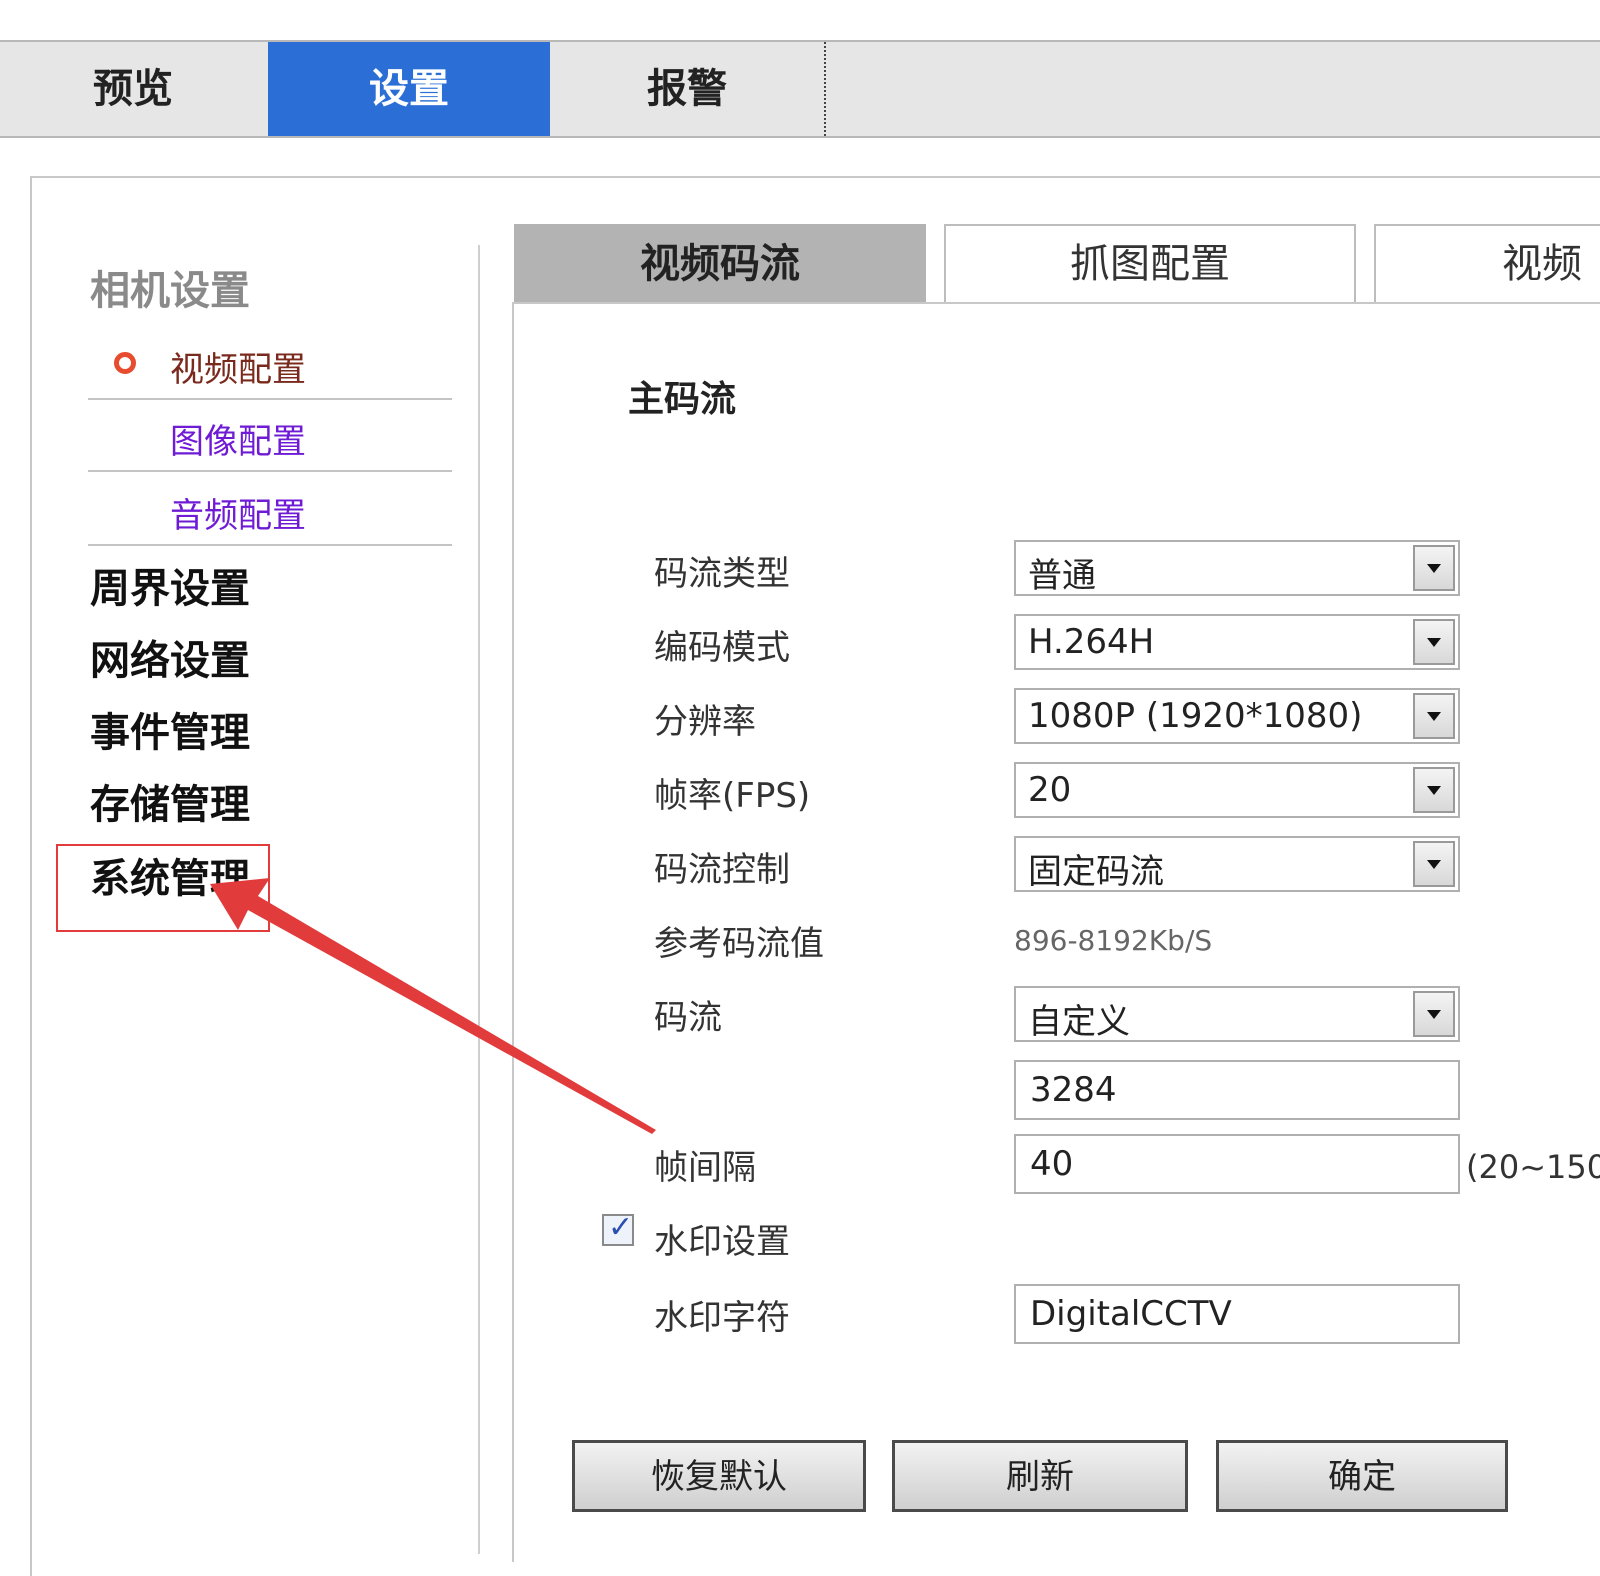  I want to click on annotation-arrow-shape, so click(433, 1006).